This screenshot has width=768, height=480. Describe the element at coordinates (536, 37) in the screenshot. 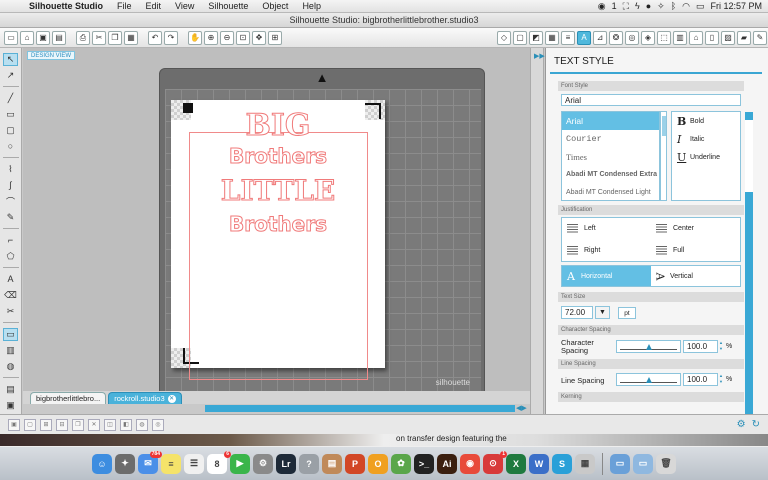

I see `gradient-icon: ◩` at that location.